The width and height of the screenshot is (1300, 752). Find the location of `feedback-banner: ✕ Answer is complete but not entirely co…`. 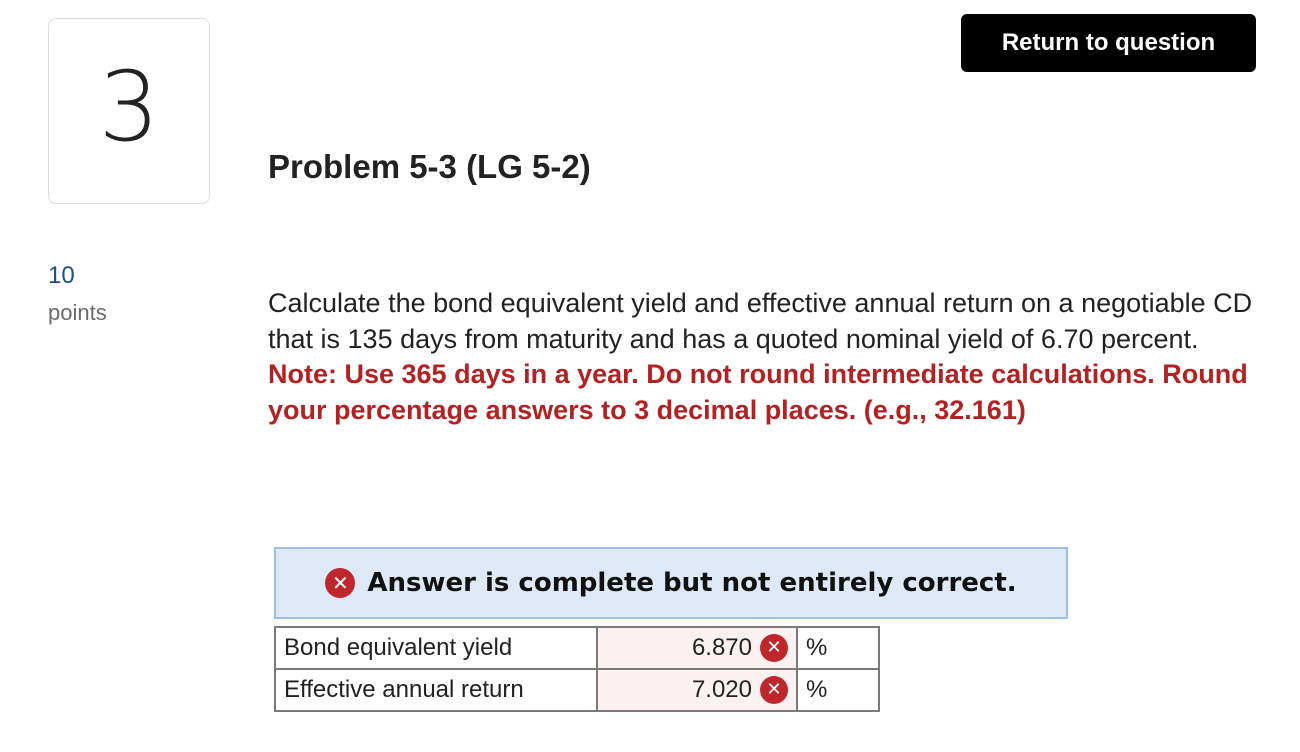

feedback-banner: ✕ Answer is complete but not entirely co… is located at coordinates (671, 583).